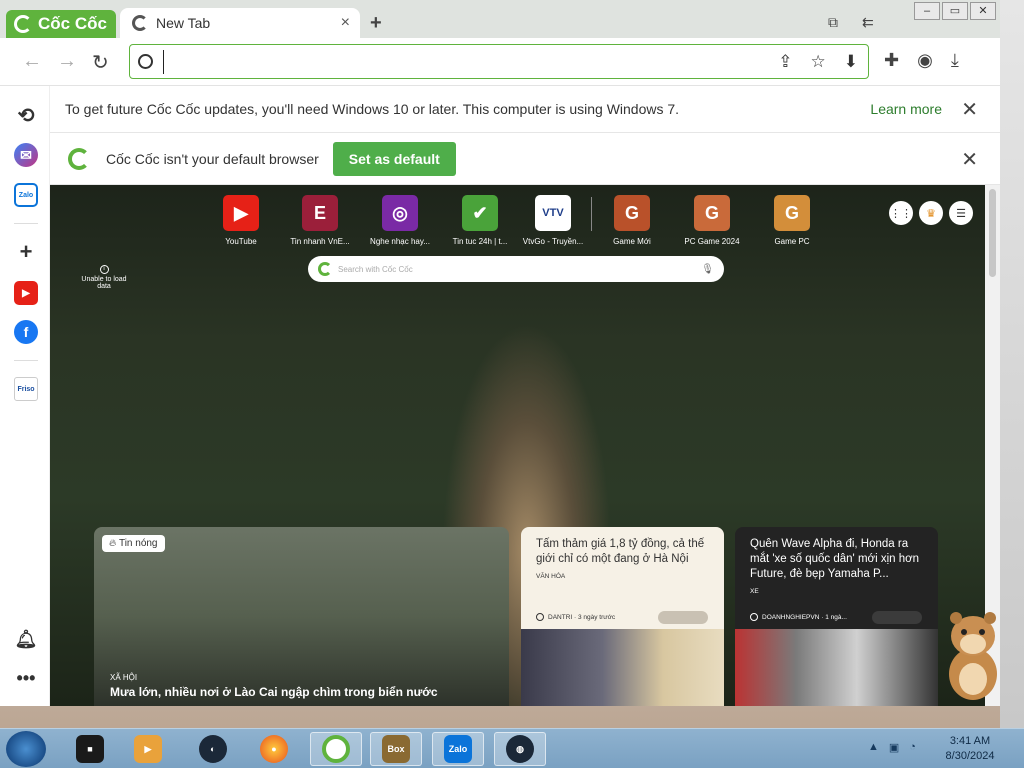 Image resolution: width=1024 pixels, height=768 pixels. I want to click on speed-dial-item: ▶ YouTube, so click(241, 220).